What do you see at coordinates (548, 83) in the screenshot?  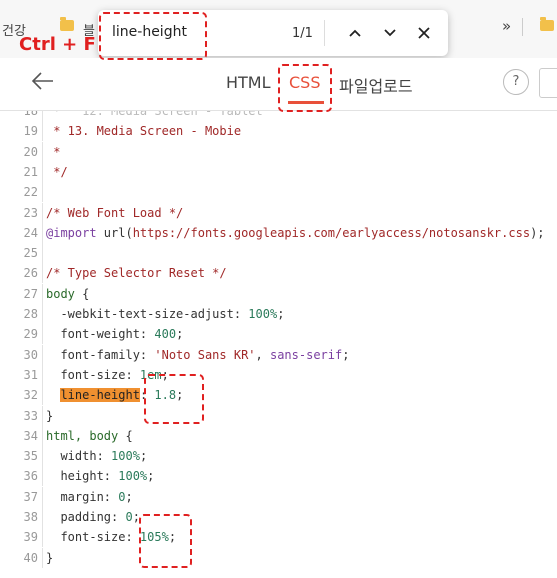 I see `header-action-button` at bounding box center [548, 83].